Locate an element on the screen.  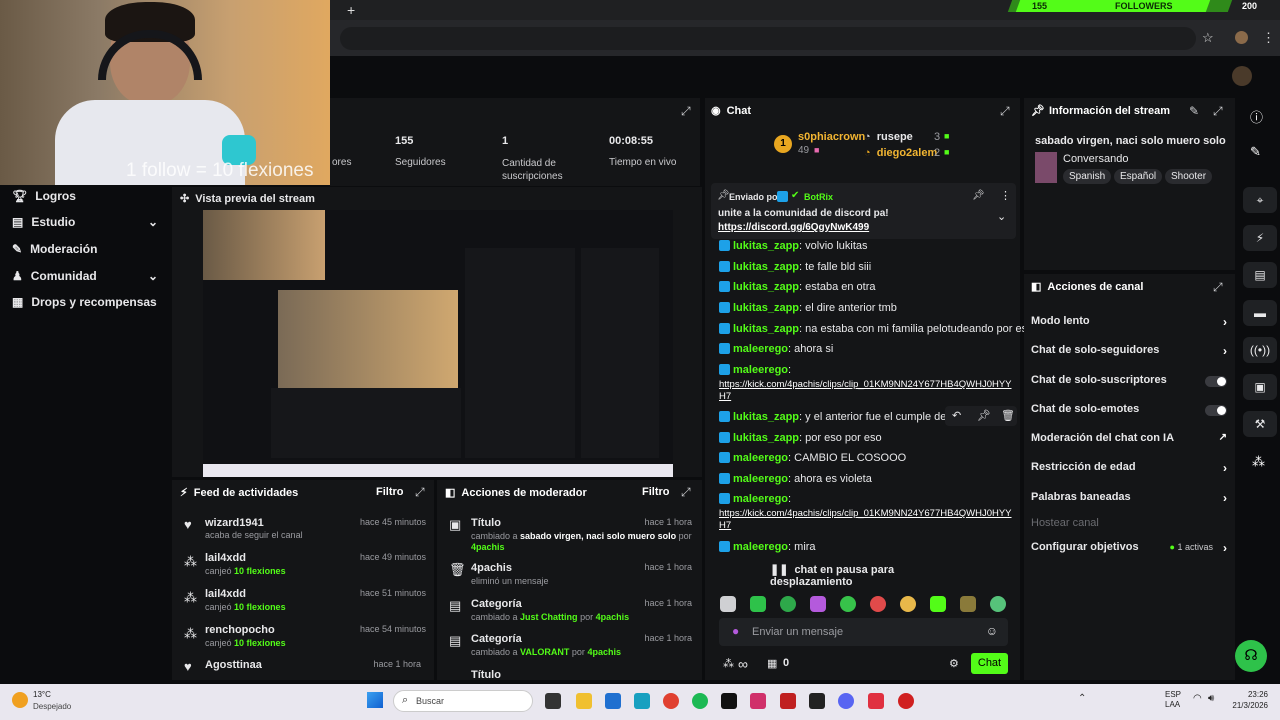
channel-action-ai-moderation: Moderación del chat con IA ↗ is located at coordinates (1129, 440).